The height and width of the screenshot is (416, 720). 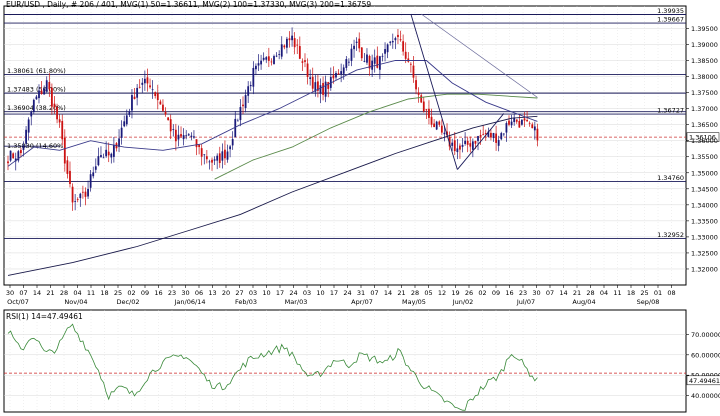 I want to click on month-label: Nov/04, so click(x=75, y=302).